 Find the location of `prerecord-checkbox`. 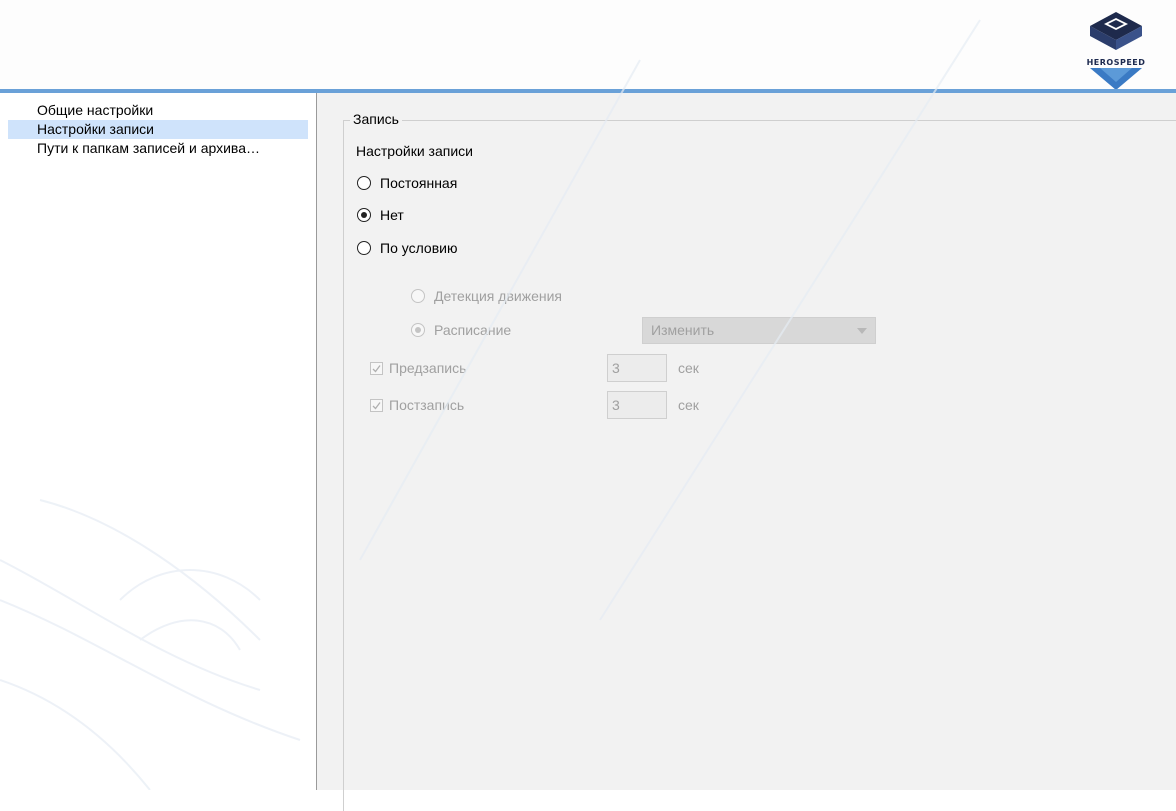

prerecord-checkbox is located at coordinates (376, 368).